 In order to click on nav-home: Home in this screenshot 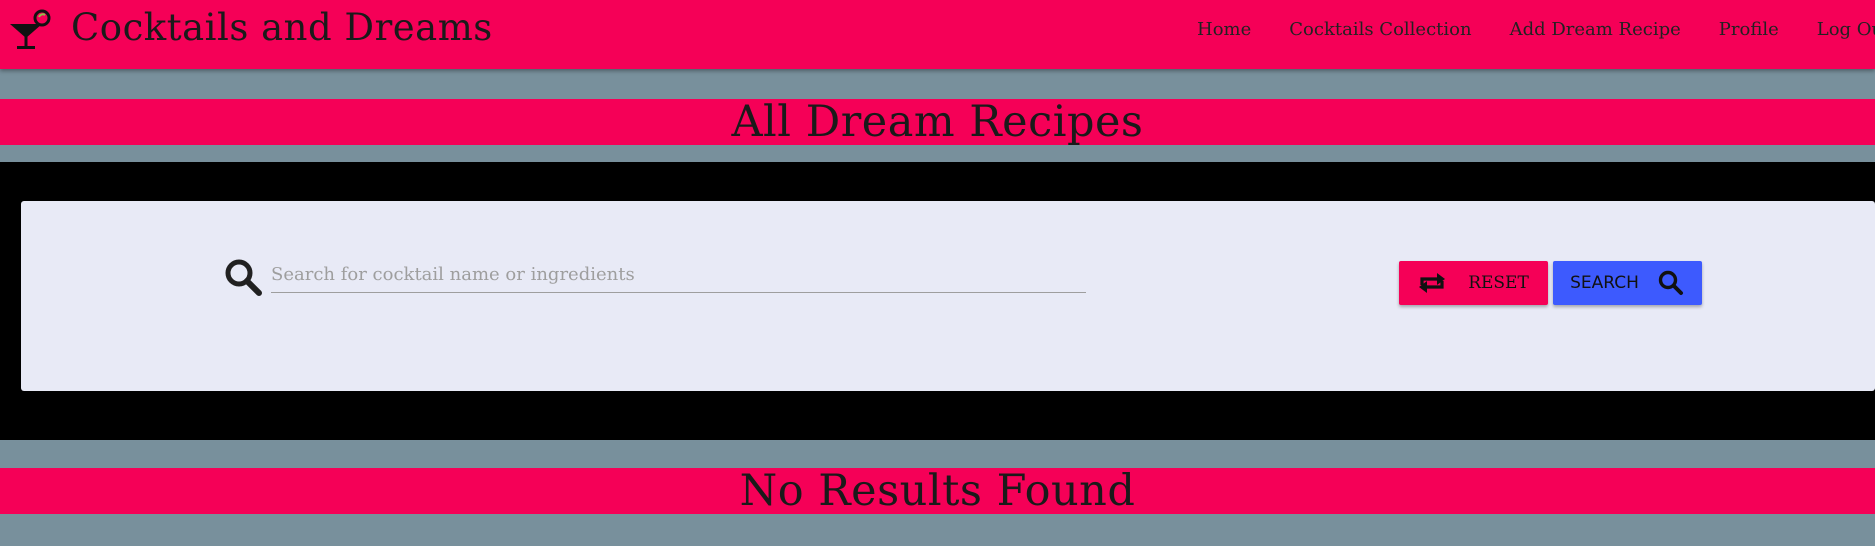, I will do `click(1224, 29)`.